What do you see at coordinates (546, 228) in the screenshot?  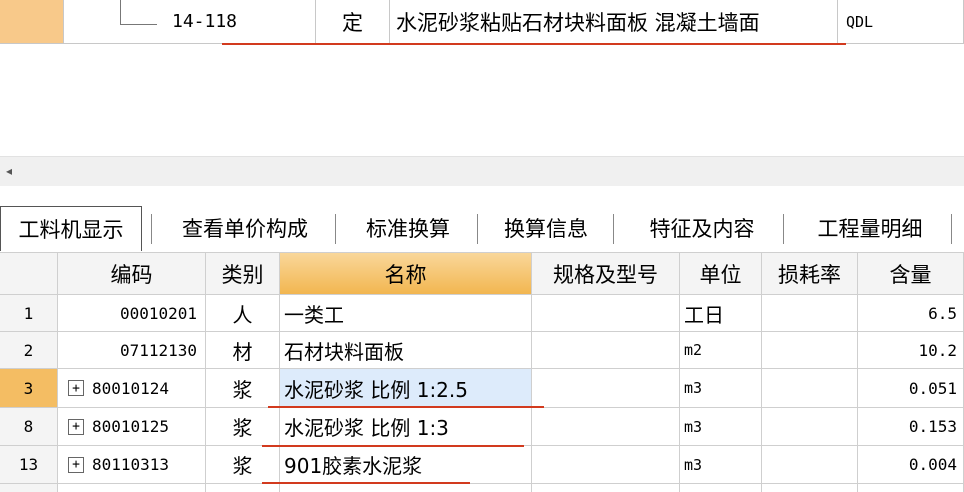 I see `tab-conversion-info: 换算信息` at bounding box center [546, 228].